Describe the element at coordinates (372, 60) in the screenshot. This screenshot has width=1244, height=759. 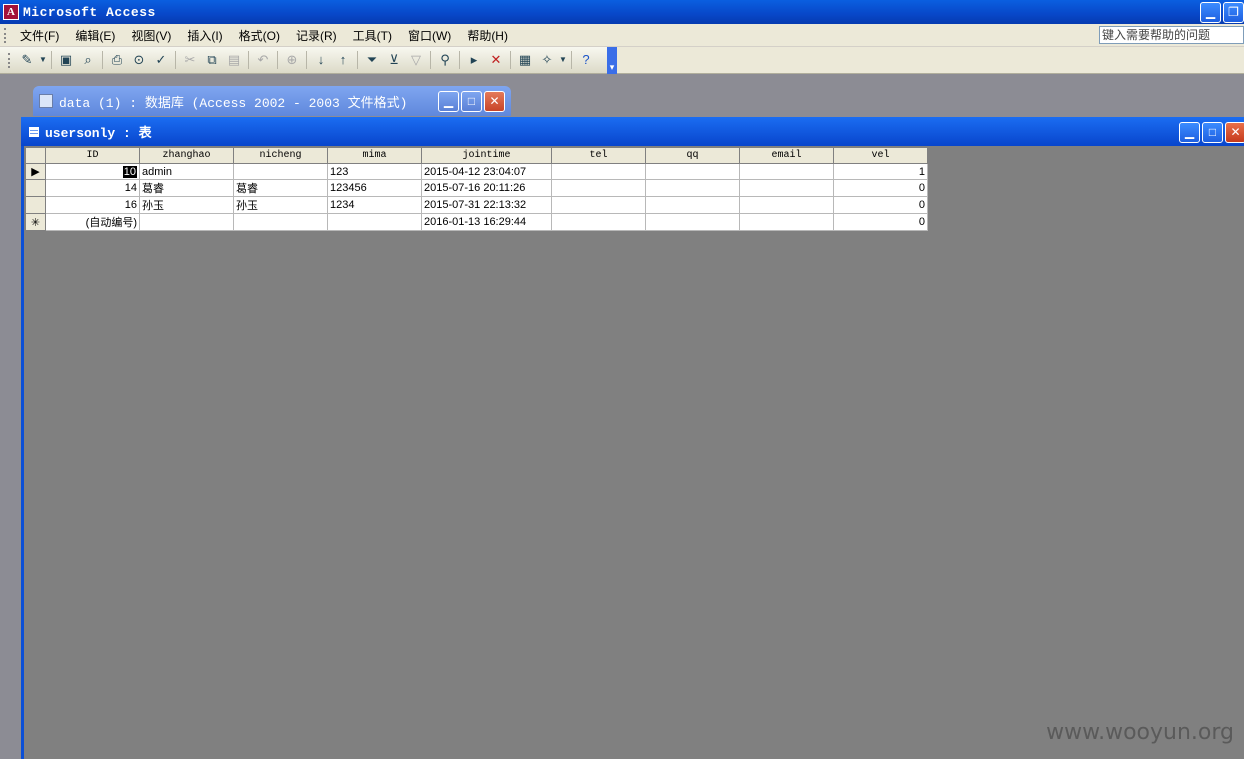
I see `filter-by-selection-icon: ⏷` at that location.